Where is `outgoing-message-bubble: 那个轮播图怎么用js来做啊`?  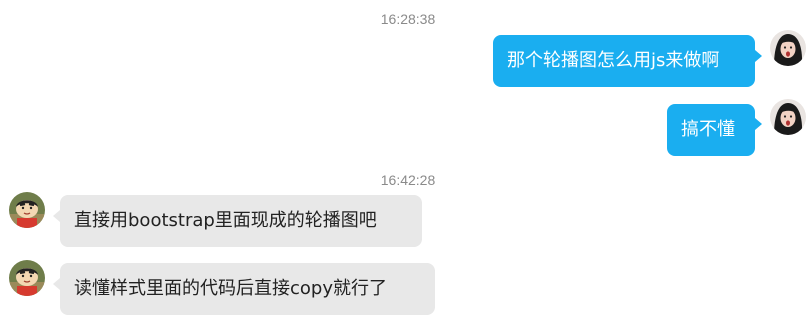
outgoing-message-bubble: 那个轮播图怎么用js来做啊 is located at coordinates (624, 61).